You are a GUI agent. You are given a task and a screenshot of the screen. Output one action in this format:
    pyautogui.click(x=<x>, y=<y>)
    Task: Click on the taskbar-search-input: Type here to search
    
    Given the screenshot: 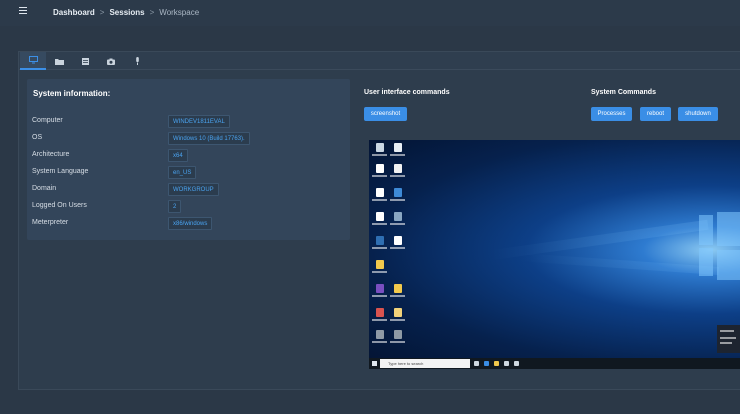 What is the action you would take?
    pyautogui.click(x=425, y=363)
    